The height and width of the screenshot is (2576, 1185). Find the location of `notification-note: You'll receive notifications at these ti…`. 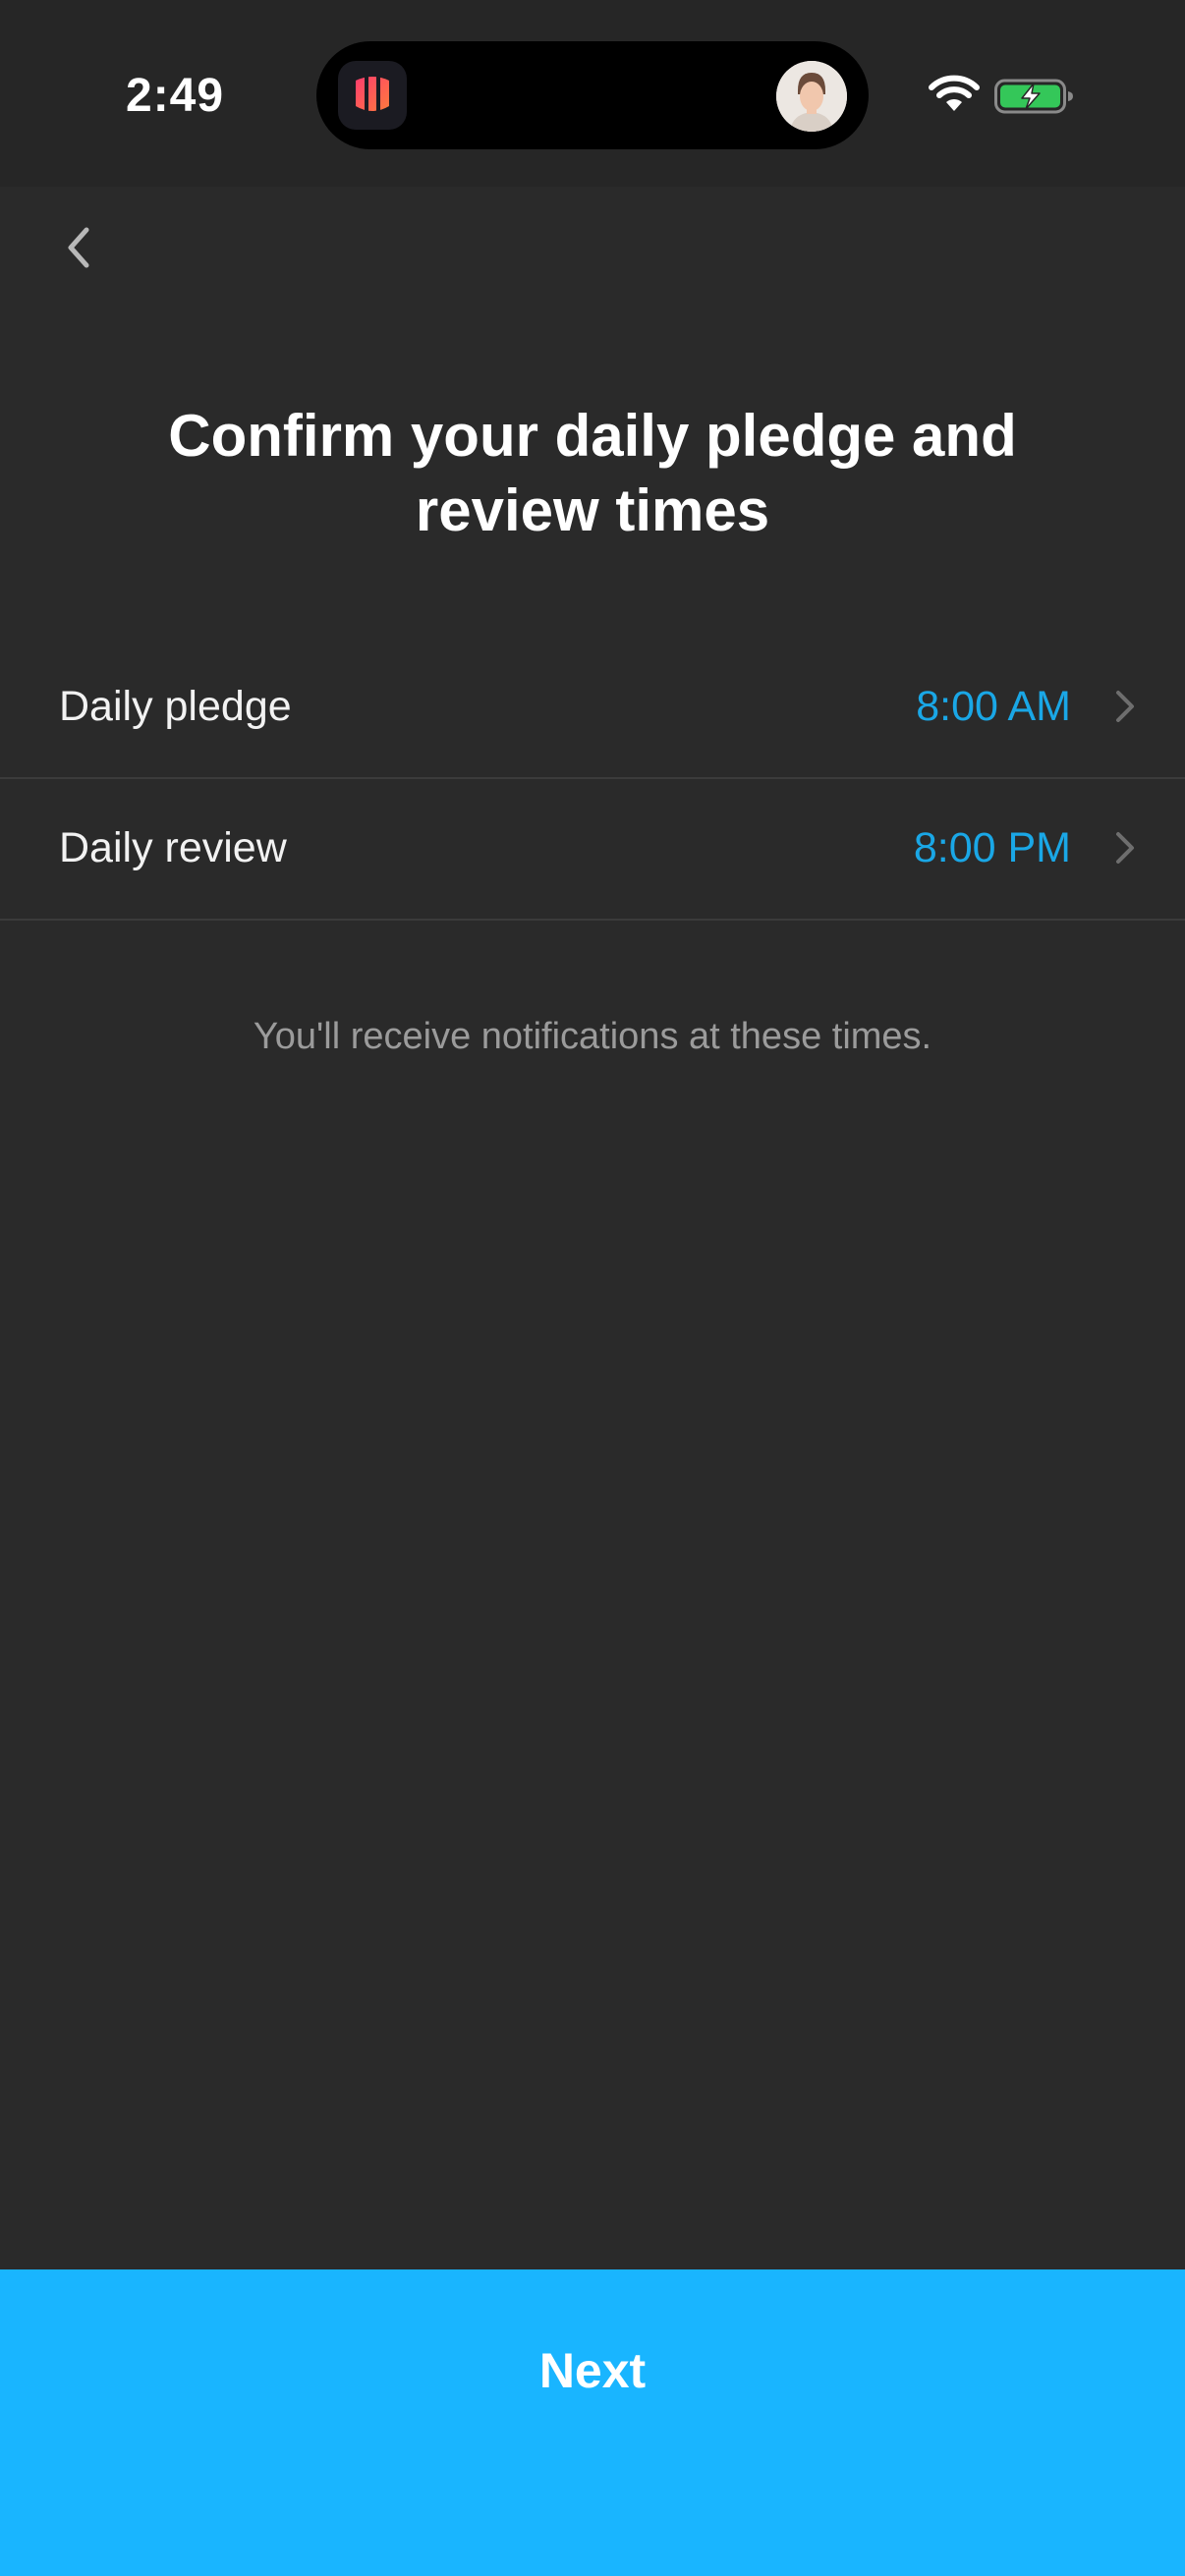

notification-note: You'll receive notifications at these ti… is located at coordinates (592, 1036).